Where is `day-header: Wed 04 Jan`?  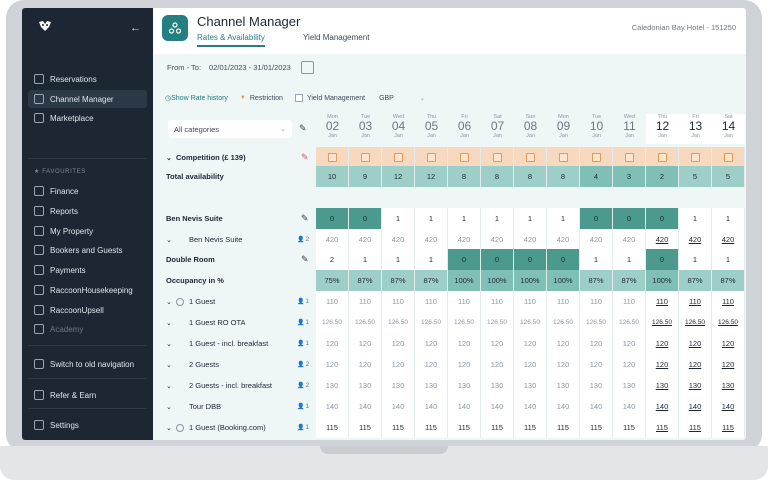 day-header: Wed 04 Jan is located at coordinates (398, 129).